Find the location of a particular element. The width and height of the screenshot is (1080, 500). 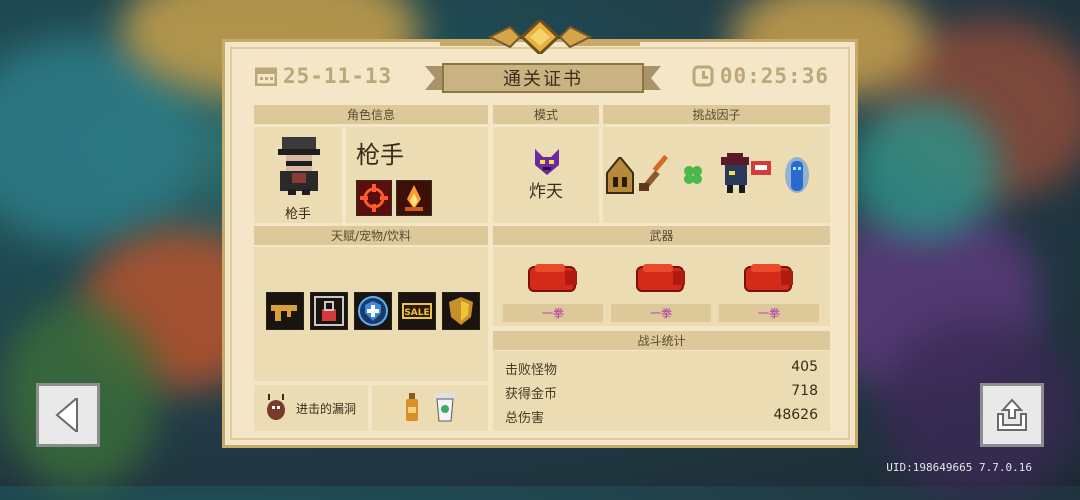

stat-row: 总伤害 48626 is located at coordinates (661, 419).